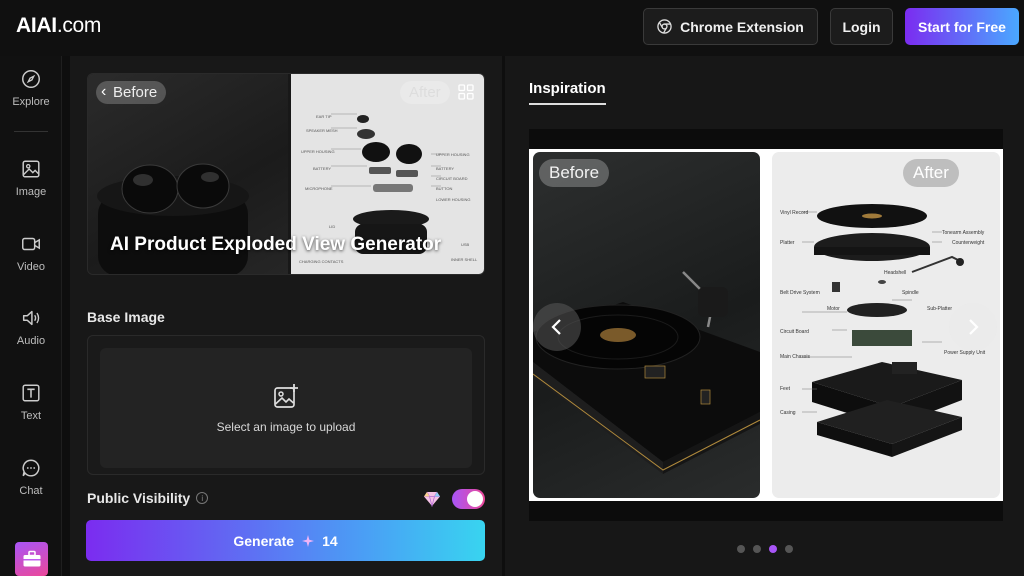 This screenshot has width=1024, height=576. I want to click on video-icon, so click(31, 244).